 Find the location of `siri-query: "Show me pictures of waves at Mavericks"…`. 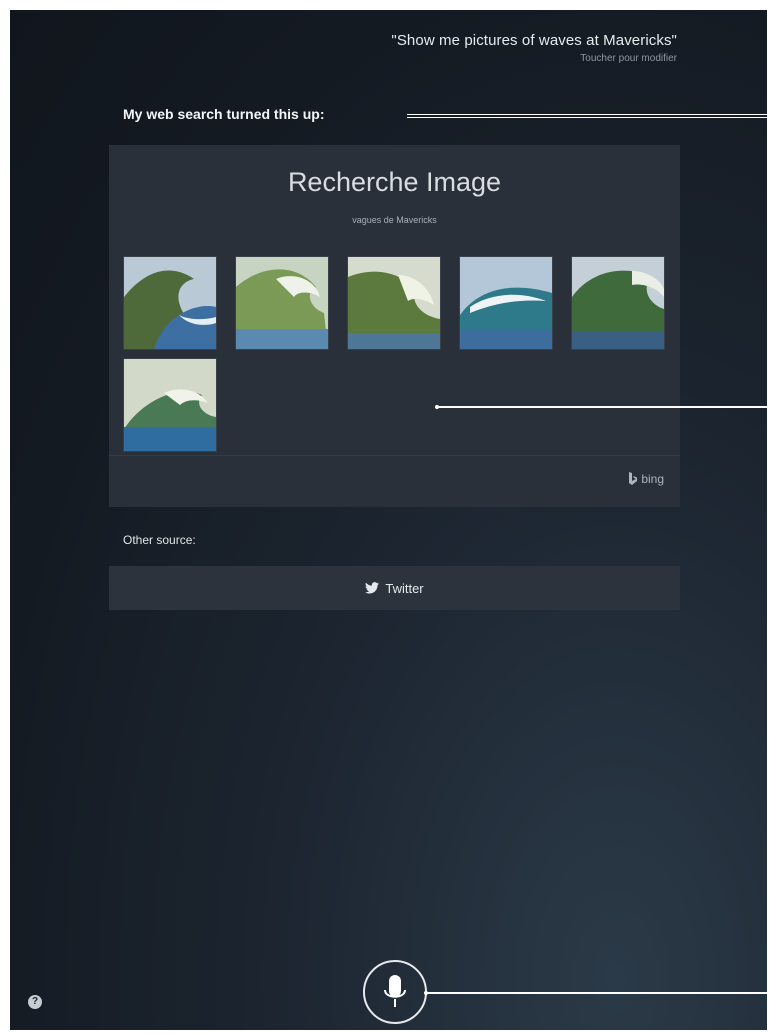

siri-query: "Show me pictures of waves at Mavericks"… is located at coordinates (534, 48).